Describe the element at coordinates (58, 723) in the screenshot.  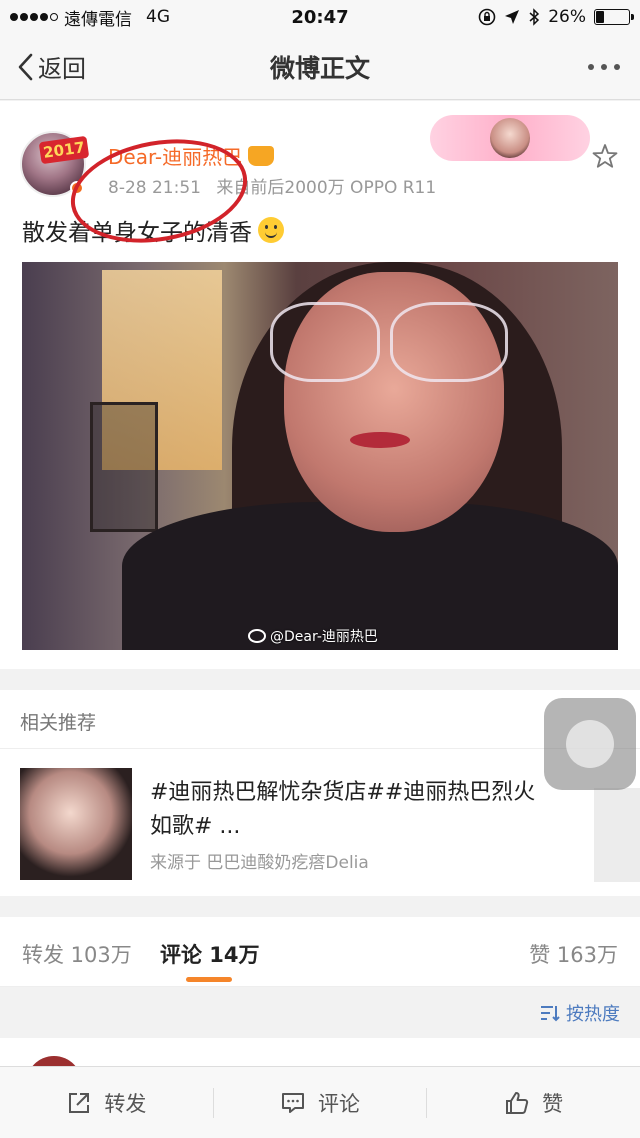
I see `related-header: 相关推荐` at that location.